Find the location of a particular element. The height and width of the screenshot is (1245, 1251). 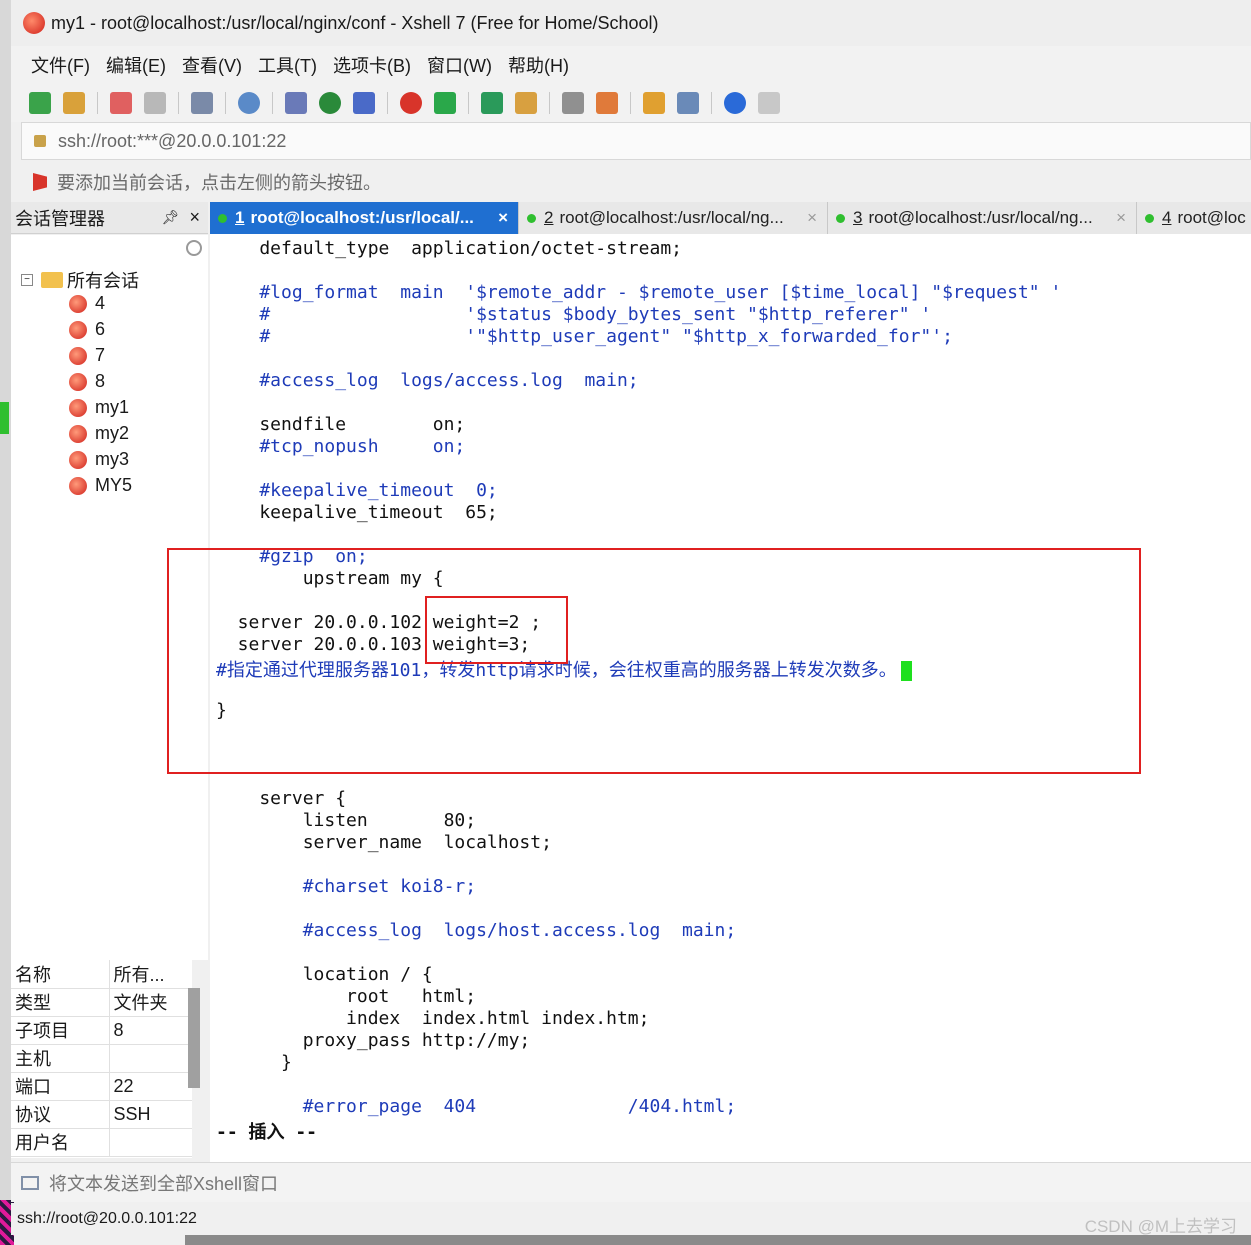

session-item: 8 is located at coordinates (87, 381).